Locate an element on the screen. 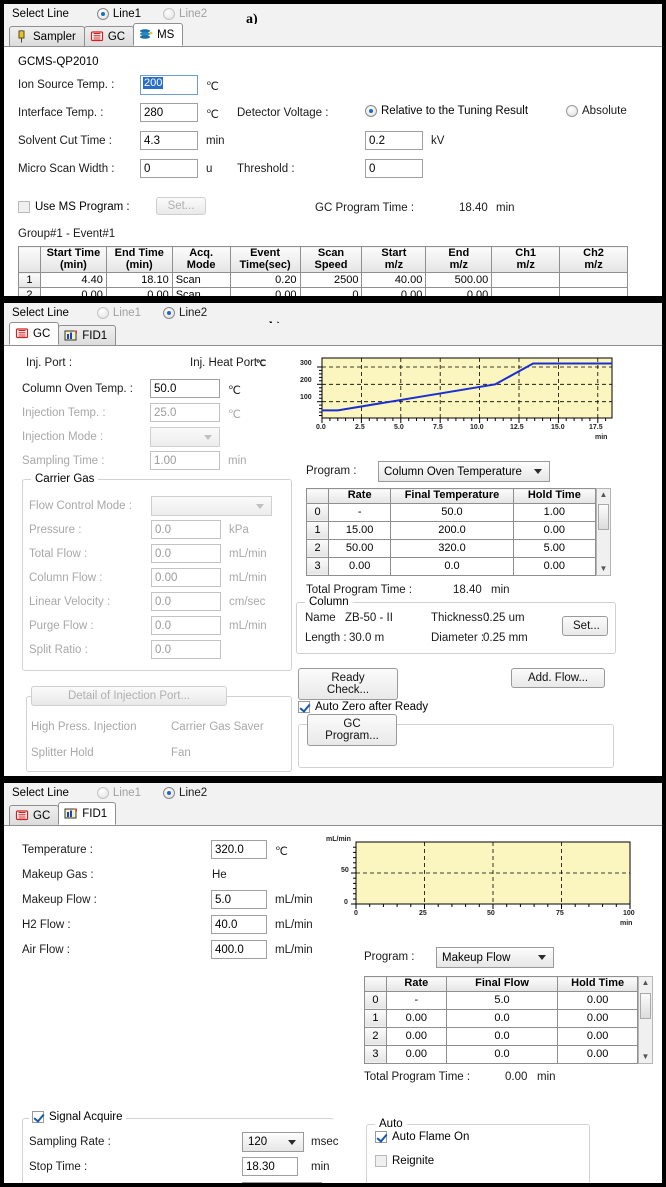 The width and height of the screenshot is (666, 1187). tab-ms: MS is located at coordinates (158, 34).